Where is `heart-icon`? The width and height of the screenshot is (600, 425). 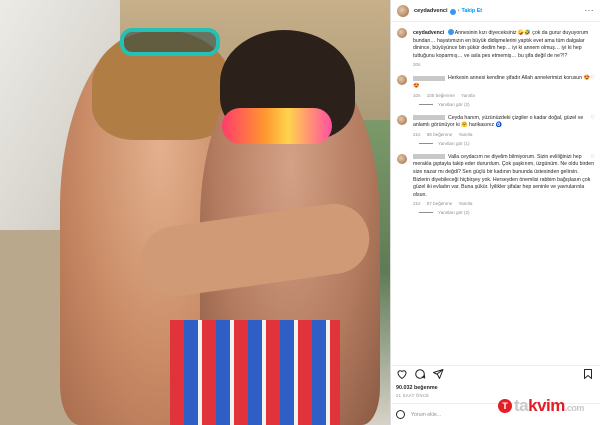 heart-icon is located at coordinates (402, 374).